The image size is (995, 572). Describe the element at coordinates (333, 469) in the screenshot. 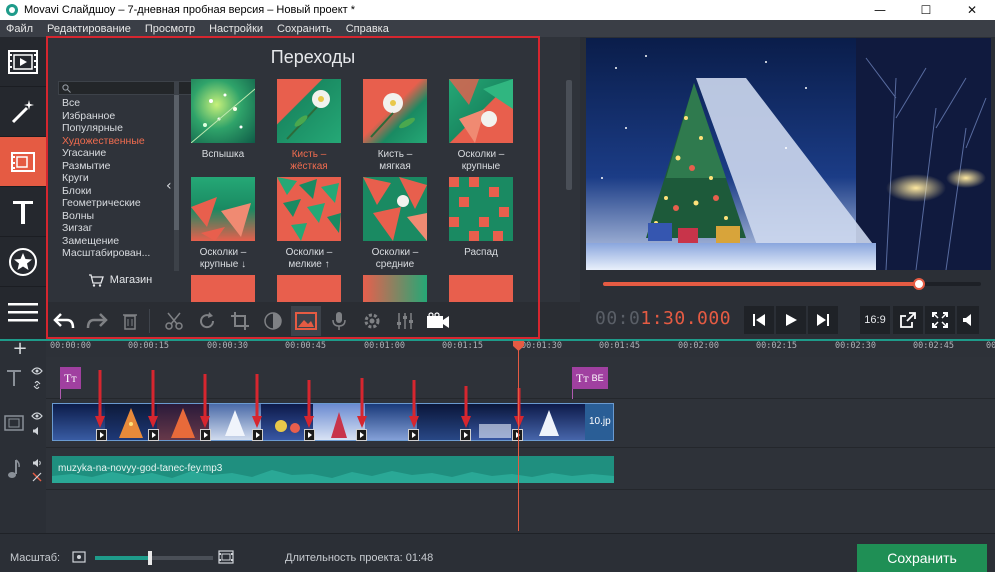

I see `audio-clip: muzyka-na-novyy-god-tanec-fey.mp3` at that location.